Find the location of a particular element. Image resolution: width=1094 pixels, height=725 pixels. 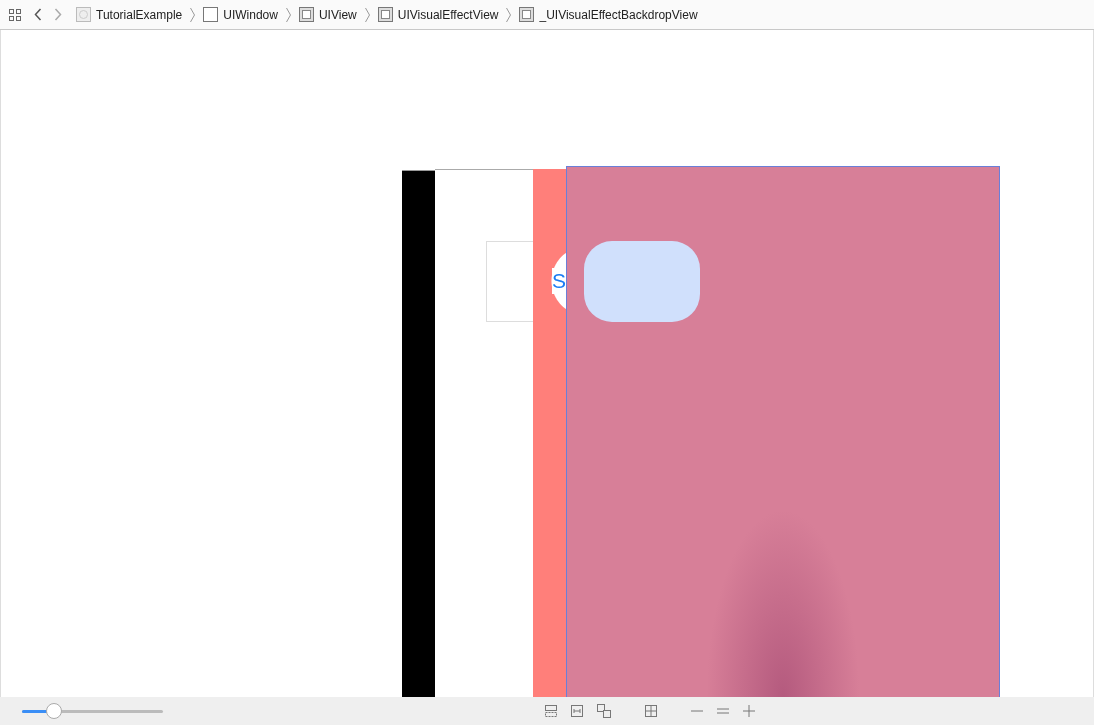

breadcrumb-item: TutorialExample is located at coordinates (129, 14).